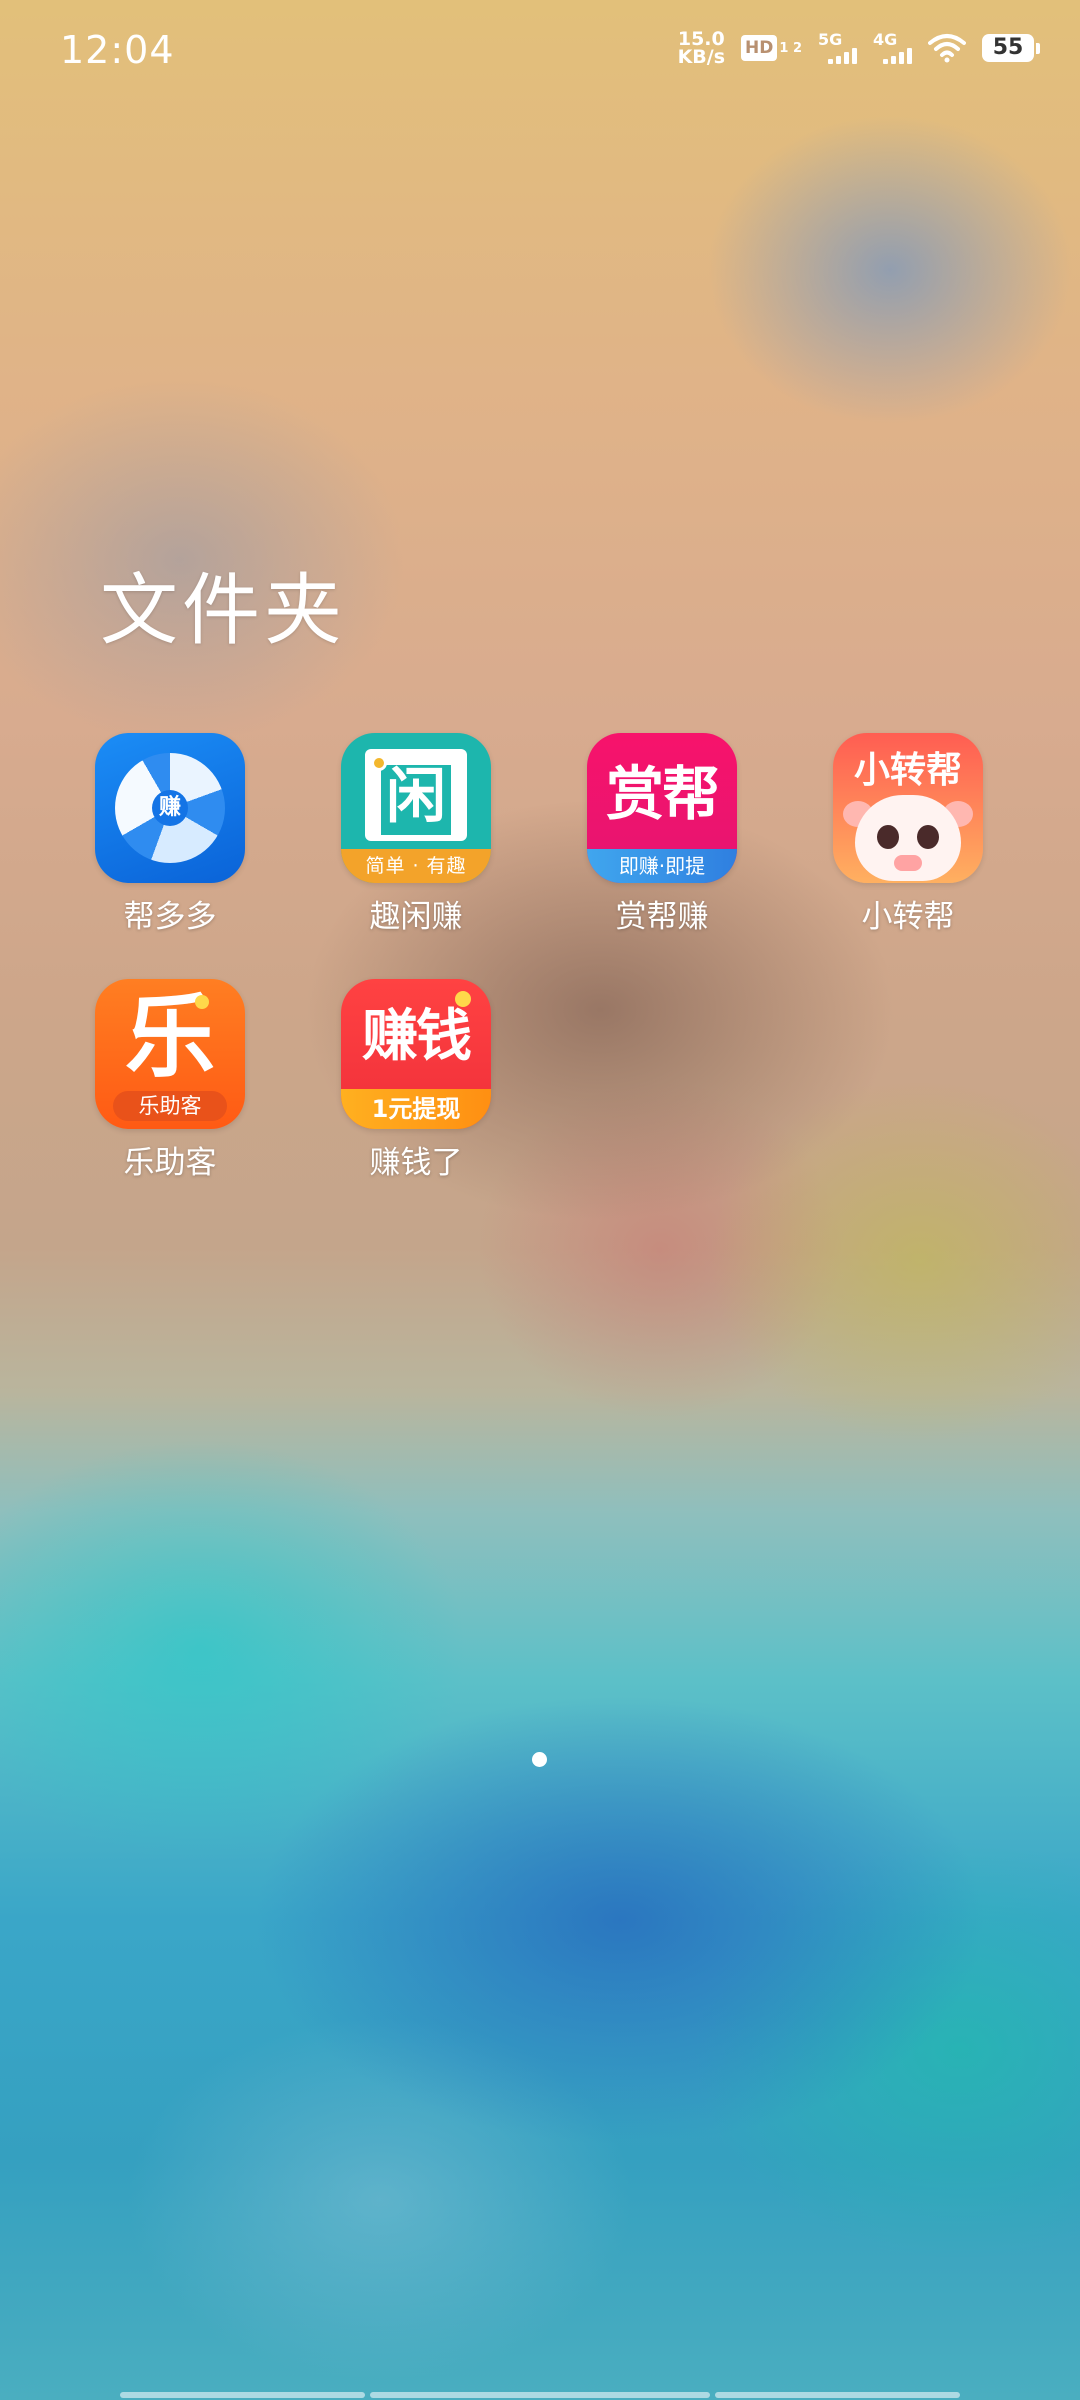 The image size is (1080, 2400). I want to click on app-lezhuke: 乐 乐助客 乐助客, so click(170, 1080).